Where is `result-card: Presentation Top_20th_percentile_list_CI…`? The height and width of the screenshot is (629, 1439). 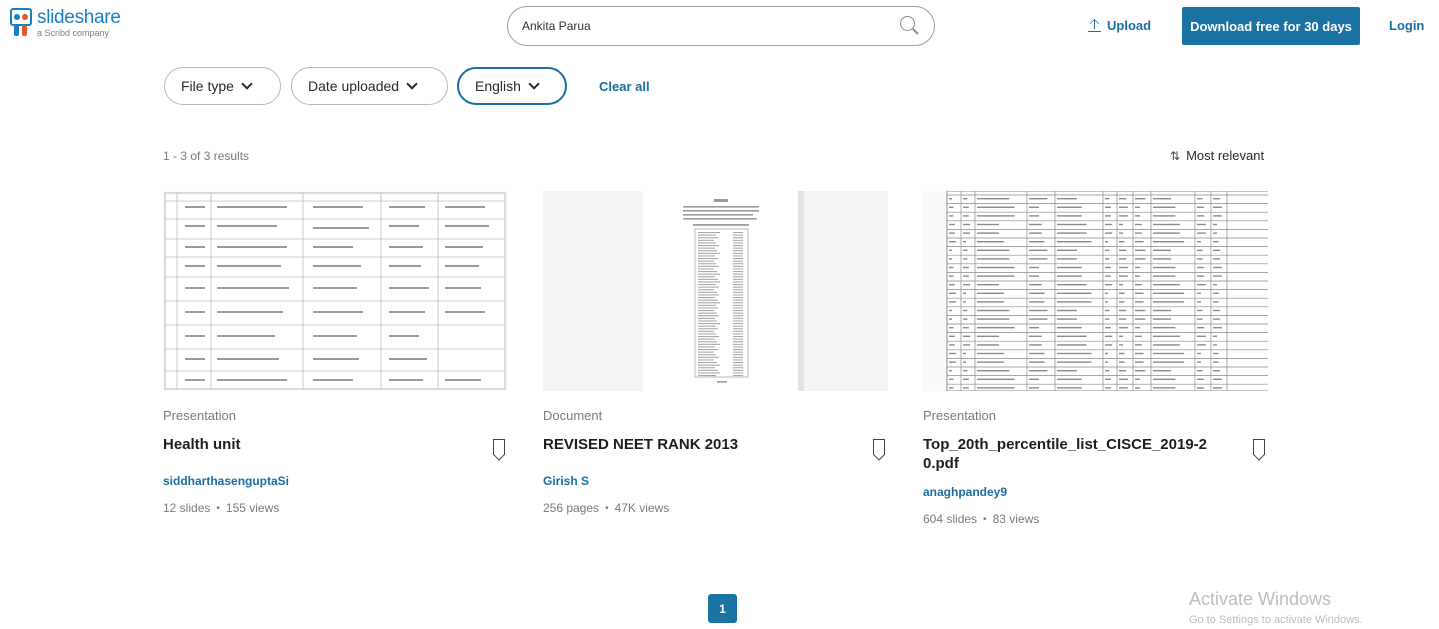
result-card: Presentation Top_20th_percentile_list_CI… is located at coordinates (1095, 358).